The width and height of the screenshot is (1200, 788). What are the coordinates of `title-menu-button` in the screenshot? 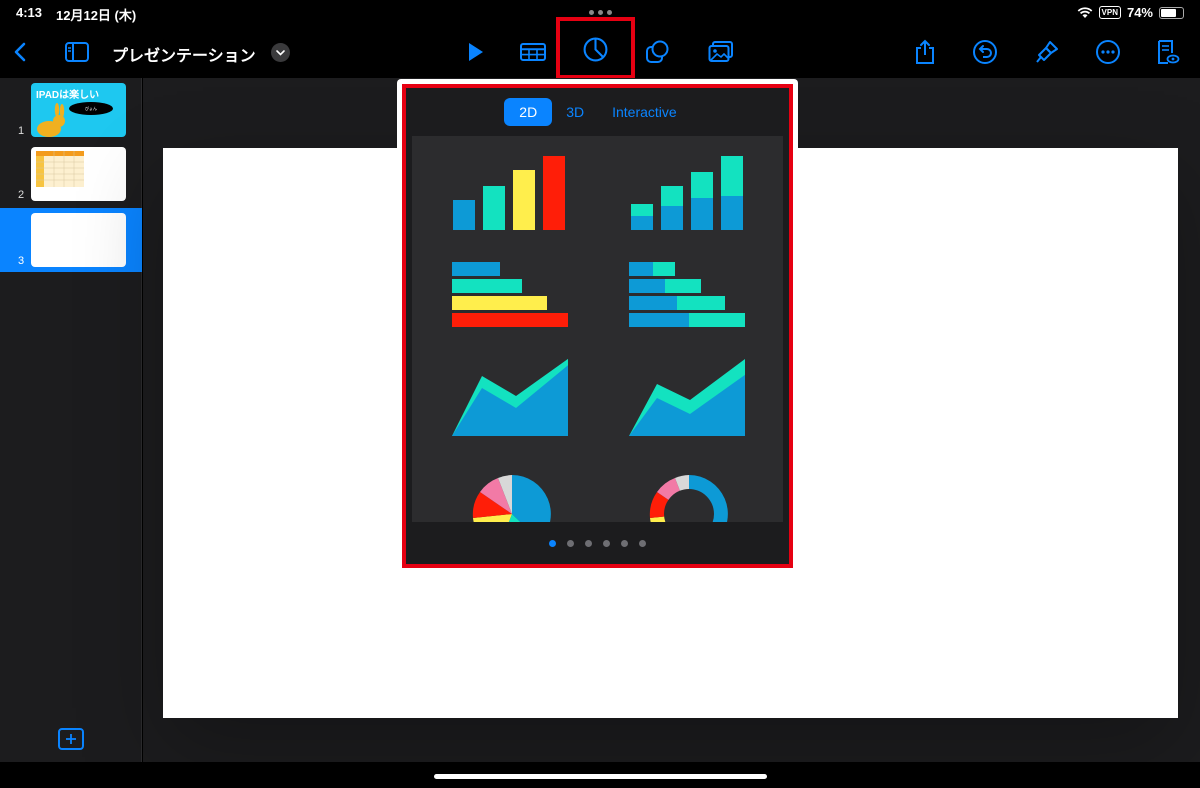 It's located at (280, 52).